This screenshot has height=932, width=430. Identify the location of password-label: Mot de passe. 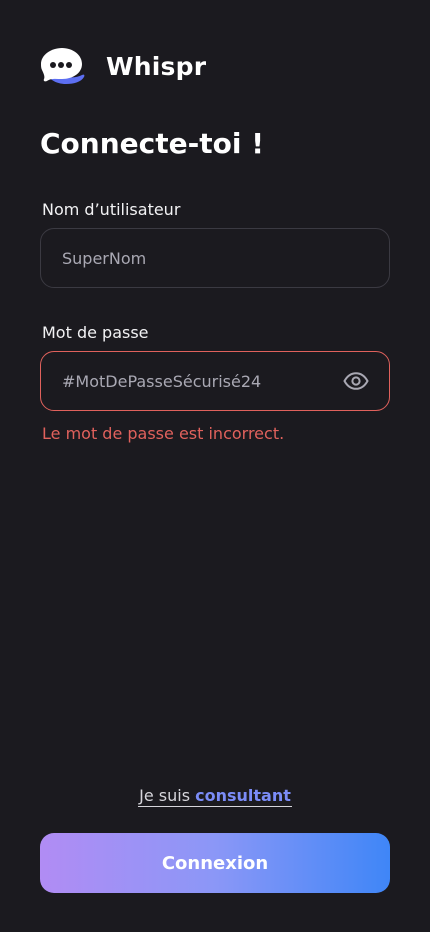
(95, 332).